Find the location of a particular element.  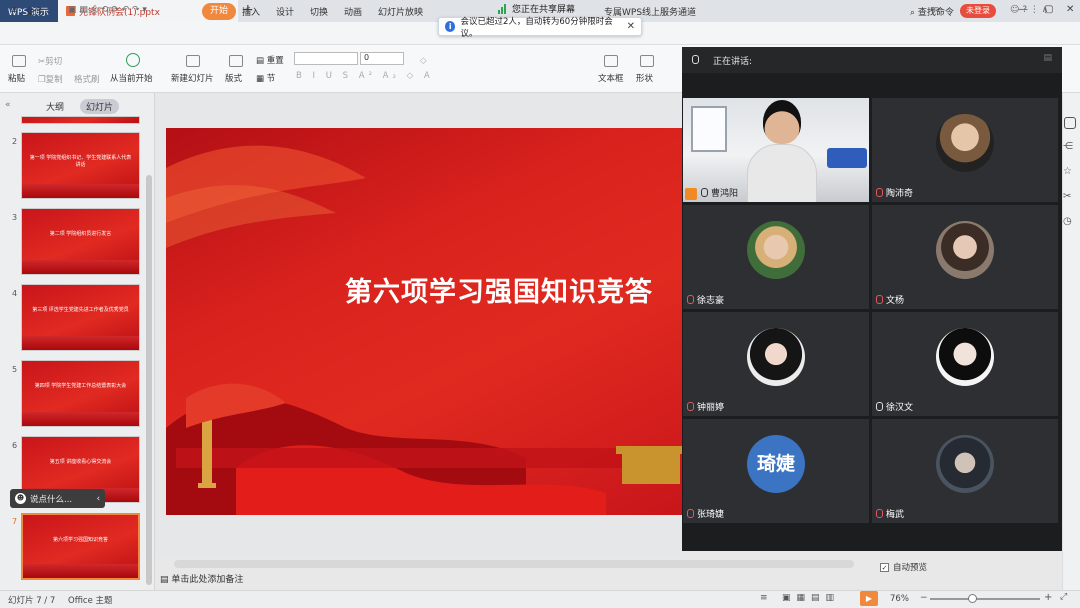

close-window-button: ✕ is located at coordinates (1070, 9).